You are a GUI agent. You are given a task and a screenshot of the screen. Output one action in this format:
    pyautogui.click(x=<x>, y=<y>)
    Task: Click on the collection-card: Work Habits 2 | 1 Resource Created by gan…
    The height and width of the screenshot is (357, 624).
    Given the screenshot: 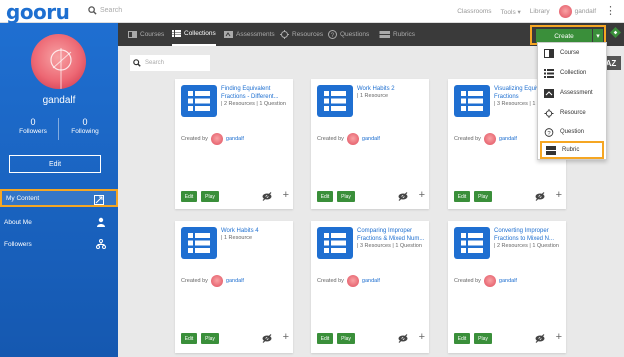 What is the action you would take?
    pyautogui.click(x=370, y=144)
    